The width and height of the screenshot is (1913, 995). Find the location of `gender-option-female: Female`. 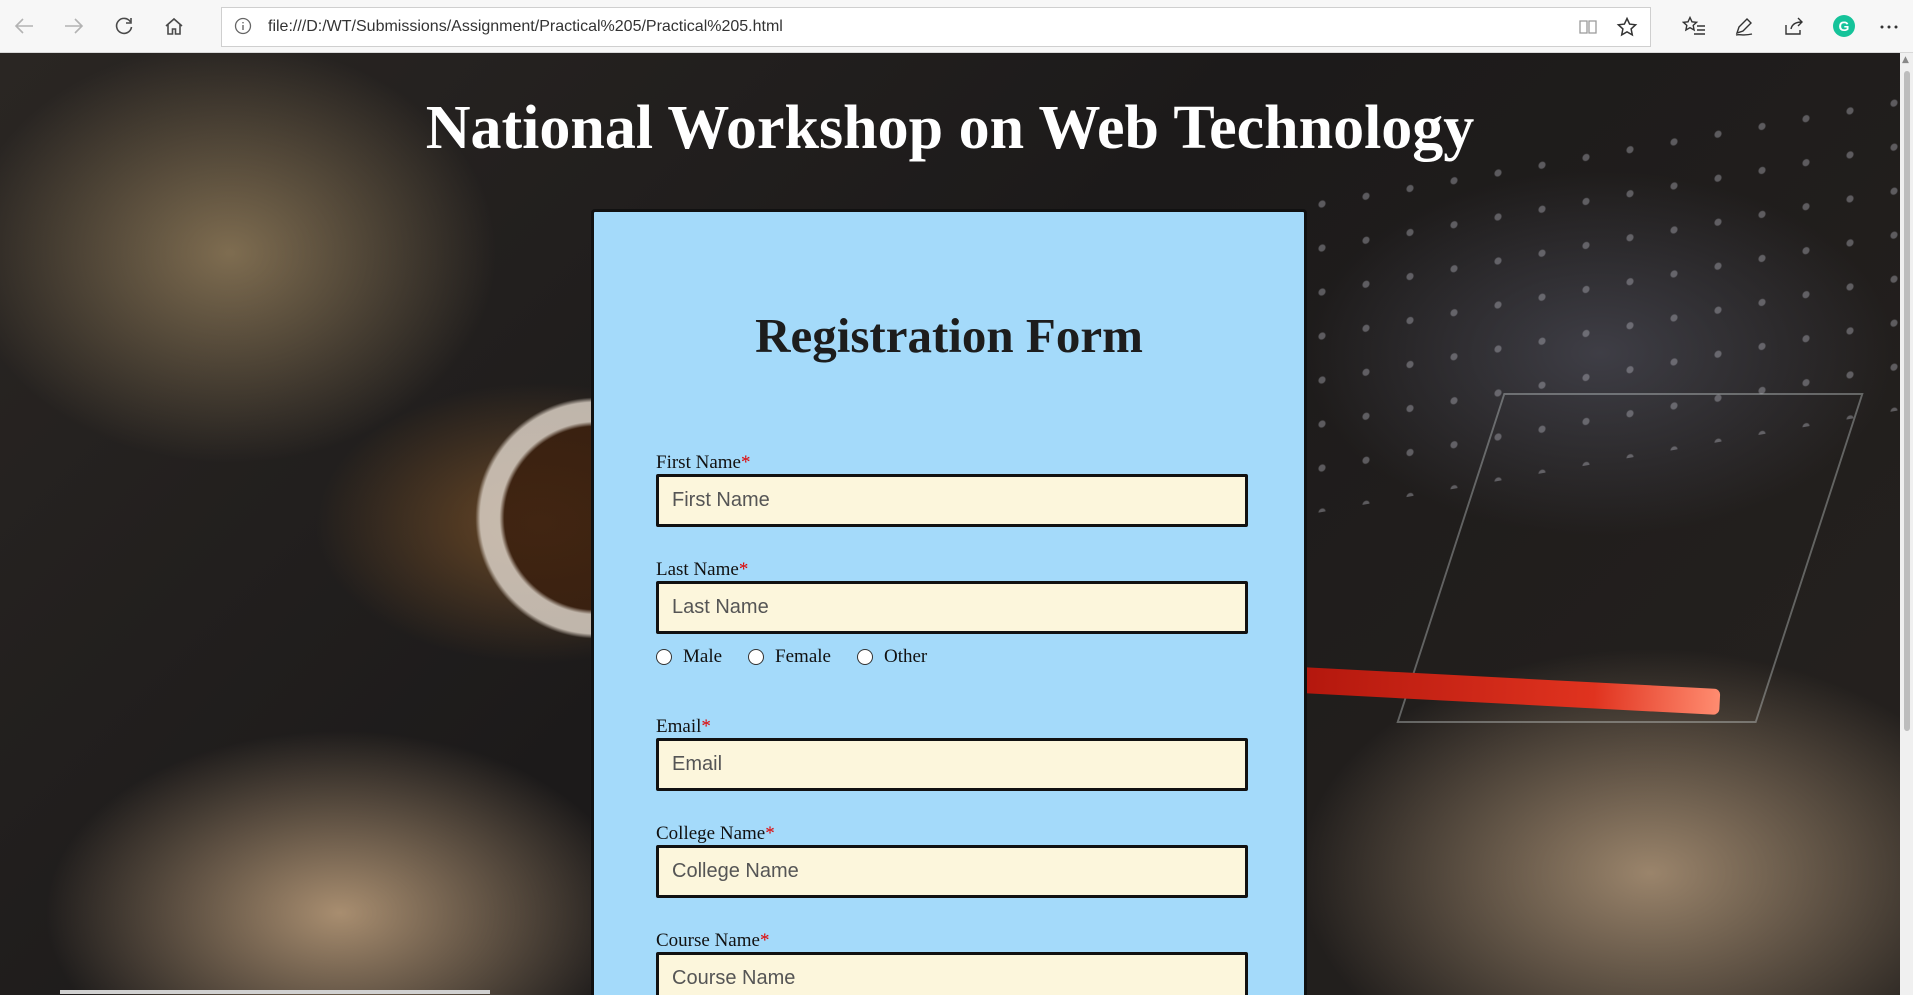

gender-option-female: Female is located at coordinates (789, 657).